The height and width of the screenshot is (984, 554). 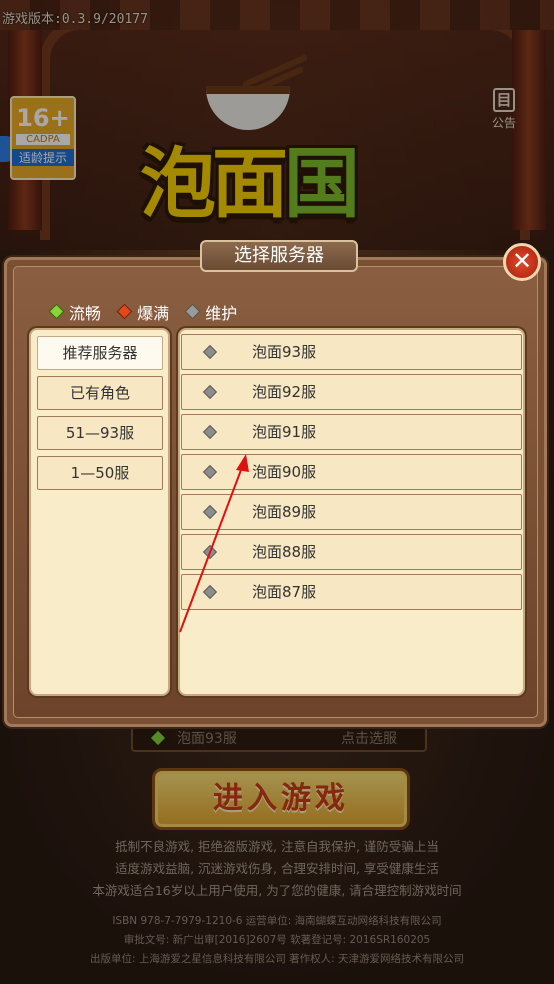 What do you see at coordinates (100, 473) in the screenshot?
I see `category-1-50: 1—50服` at bounding box center [100, 473].